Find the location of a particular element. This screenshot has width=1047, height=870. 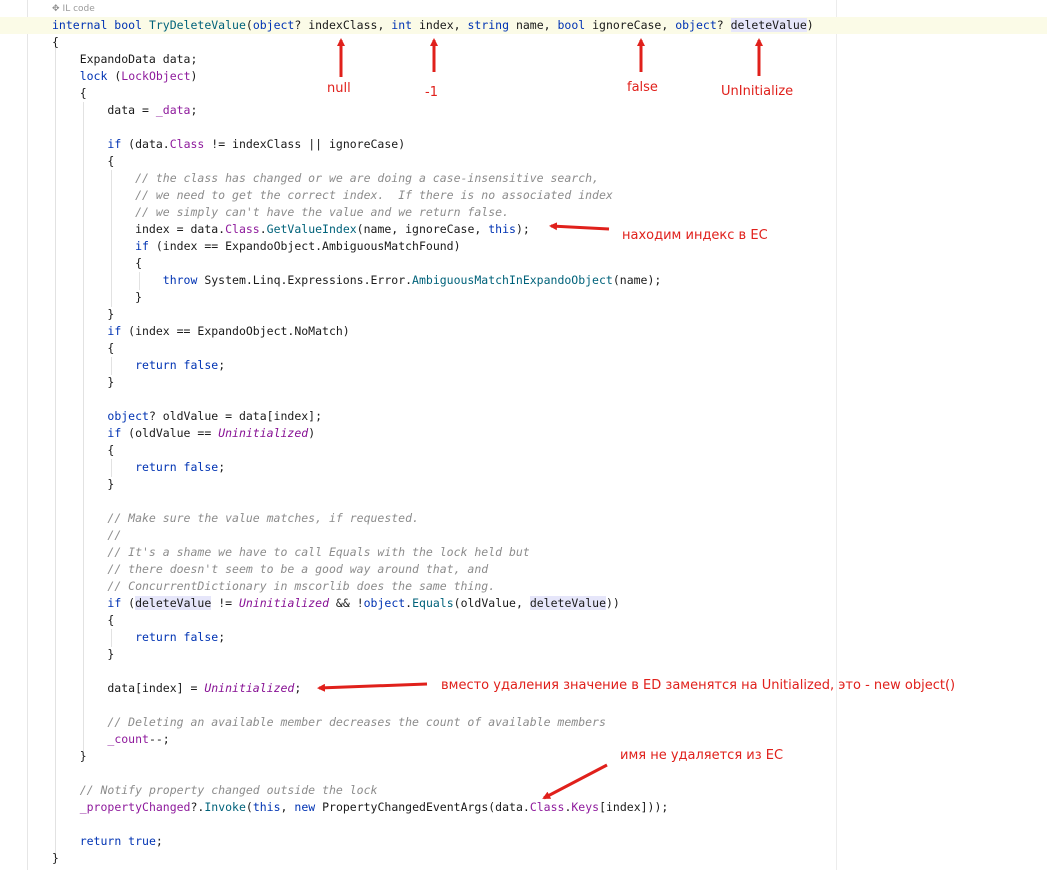

annotation-find-index: находим индекс в EC is located at coordinates (695, 235).